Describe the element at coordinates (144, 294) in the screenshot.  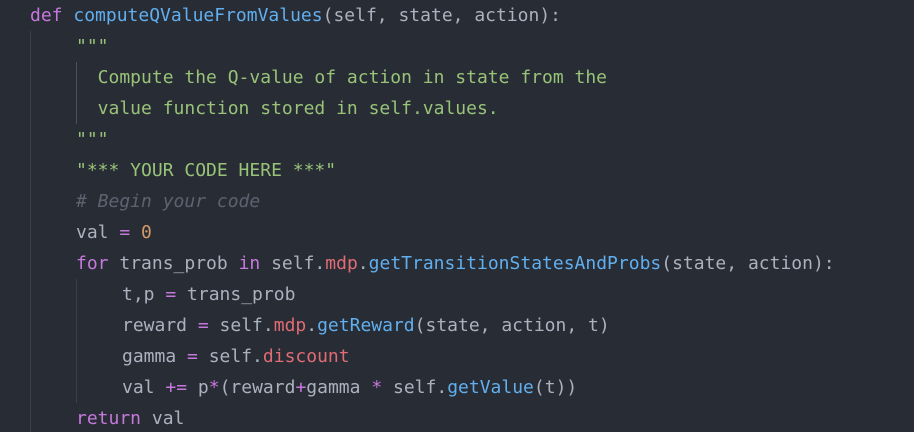
I see `code-token: t,p` at that location.